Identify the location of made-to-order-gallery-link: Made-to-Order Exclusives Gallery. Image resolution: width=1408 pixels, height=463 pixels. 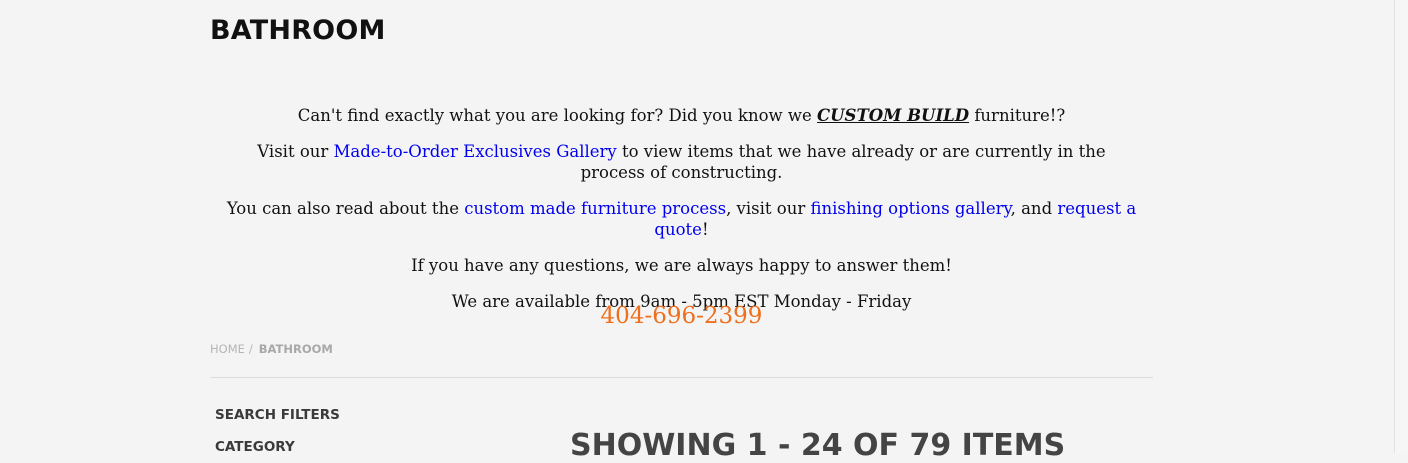
(475, 151).